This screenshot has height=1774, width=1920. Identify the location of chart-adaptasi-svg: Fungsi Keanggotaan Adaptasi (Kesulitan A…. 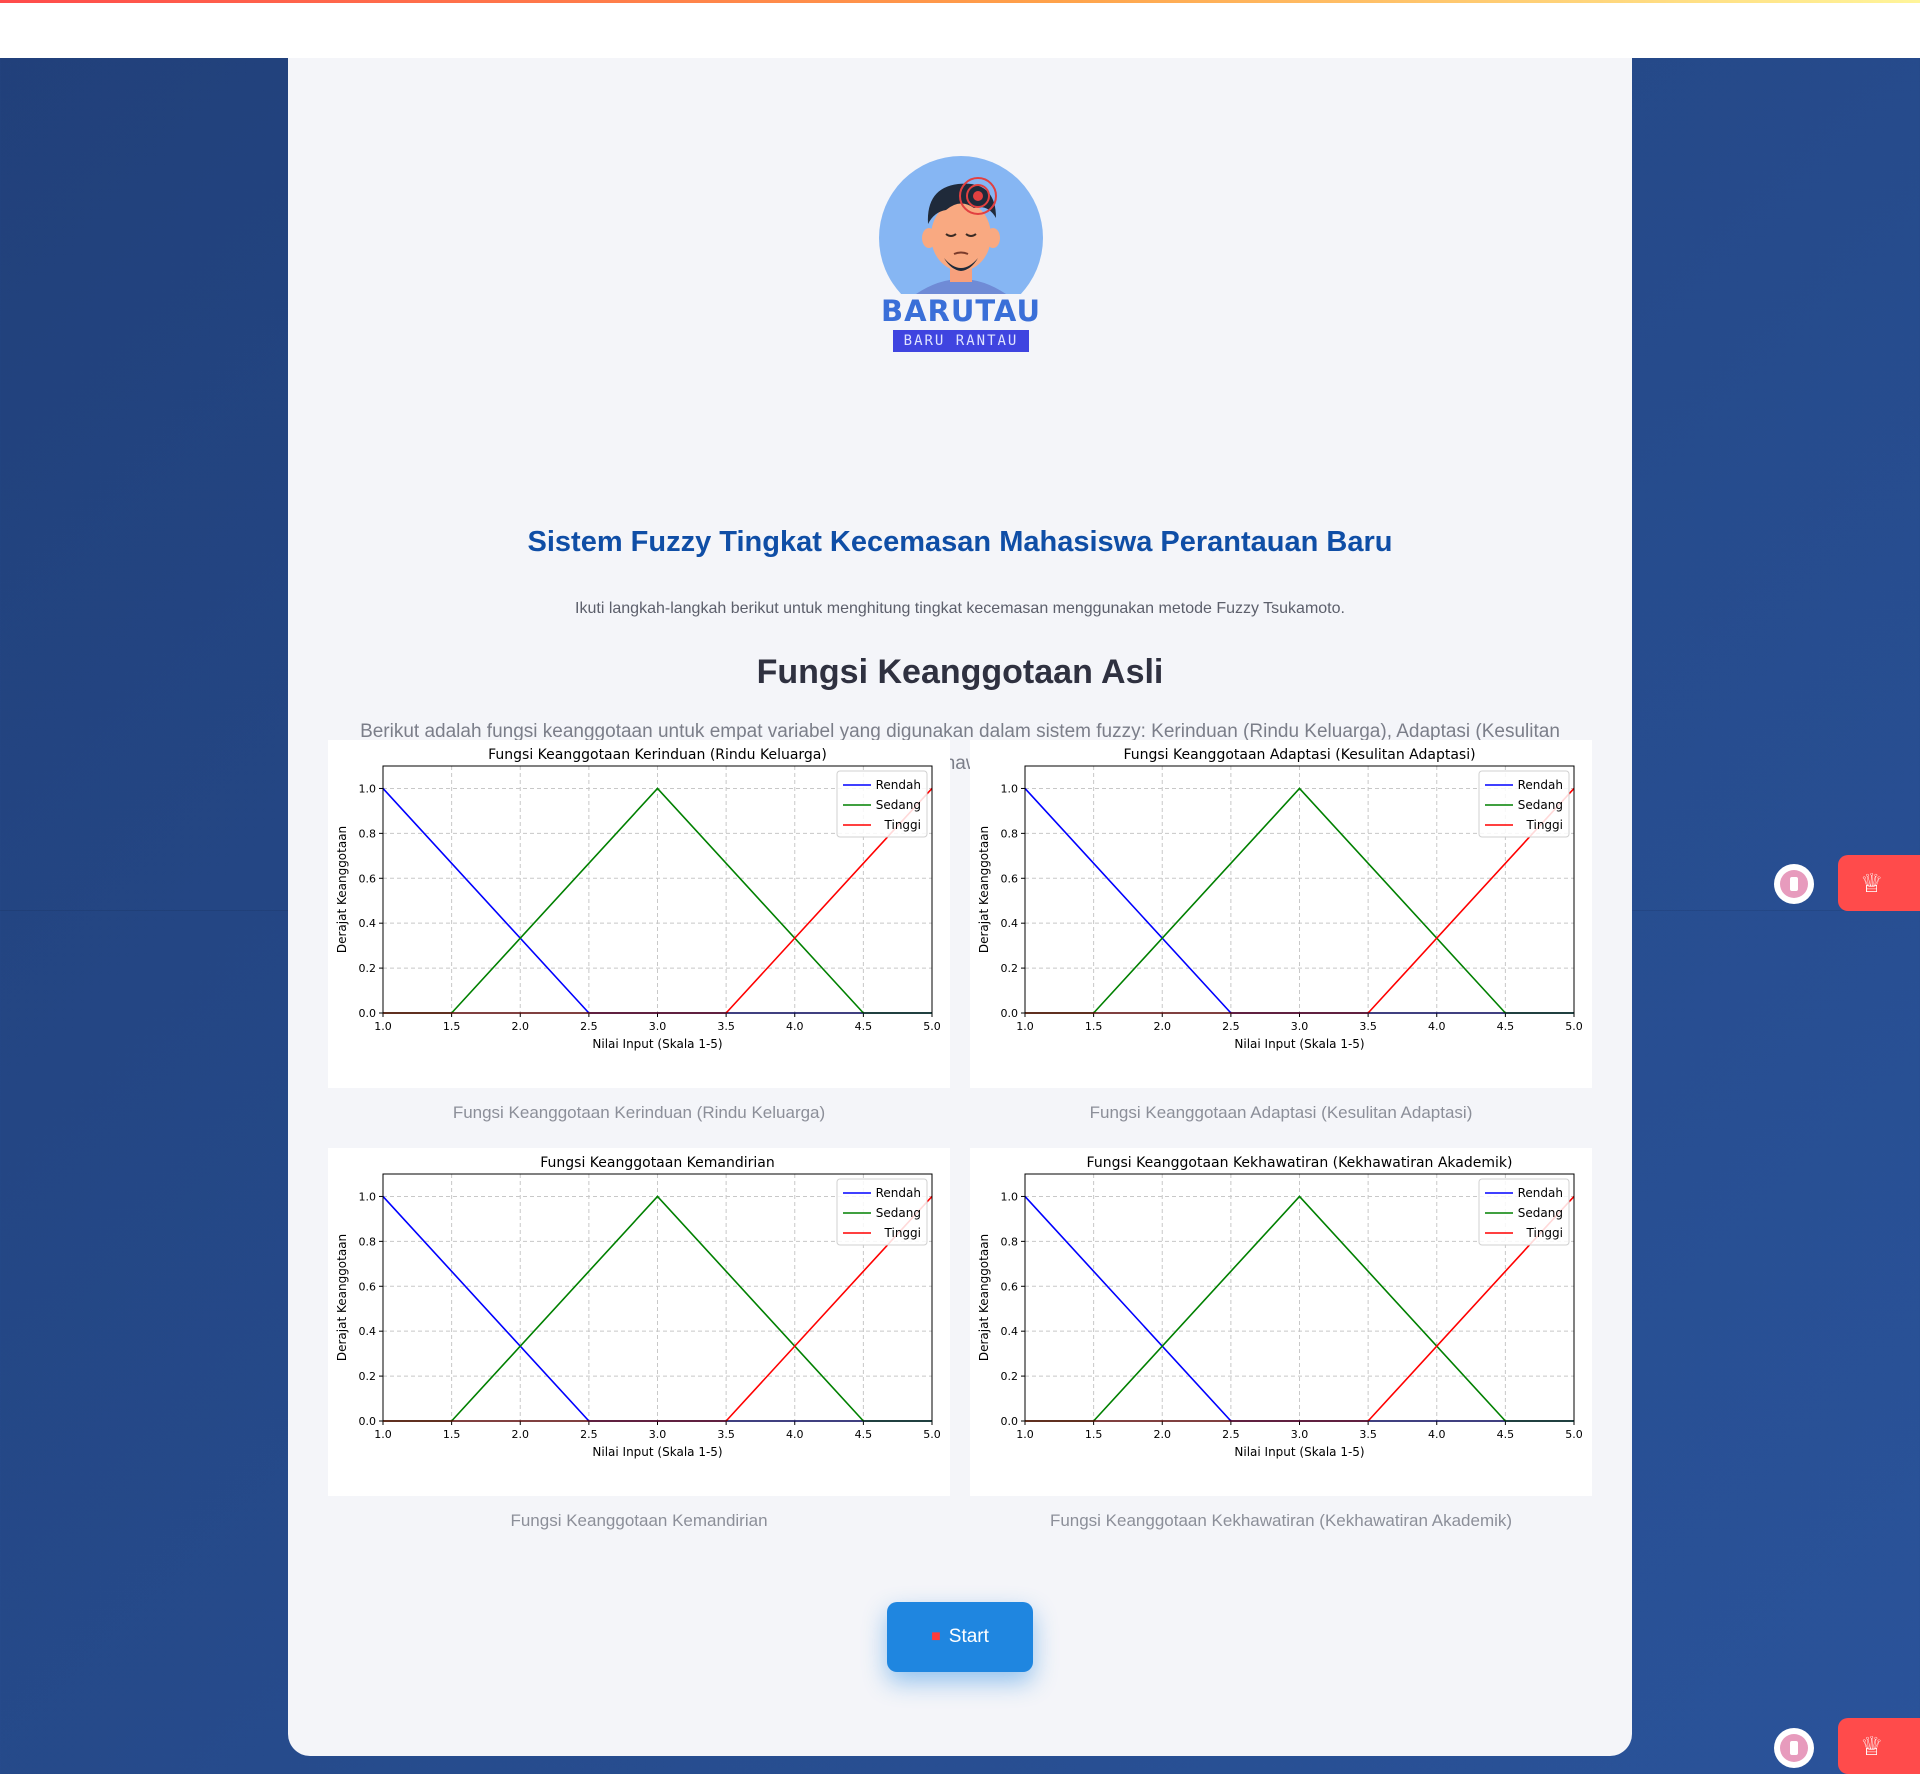
(1280, 899).